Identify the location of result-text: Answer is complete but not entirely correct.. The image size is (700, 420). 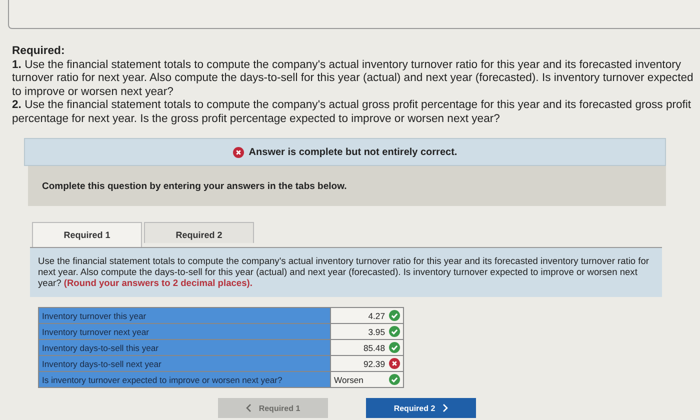
(353, 152).